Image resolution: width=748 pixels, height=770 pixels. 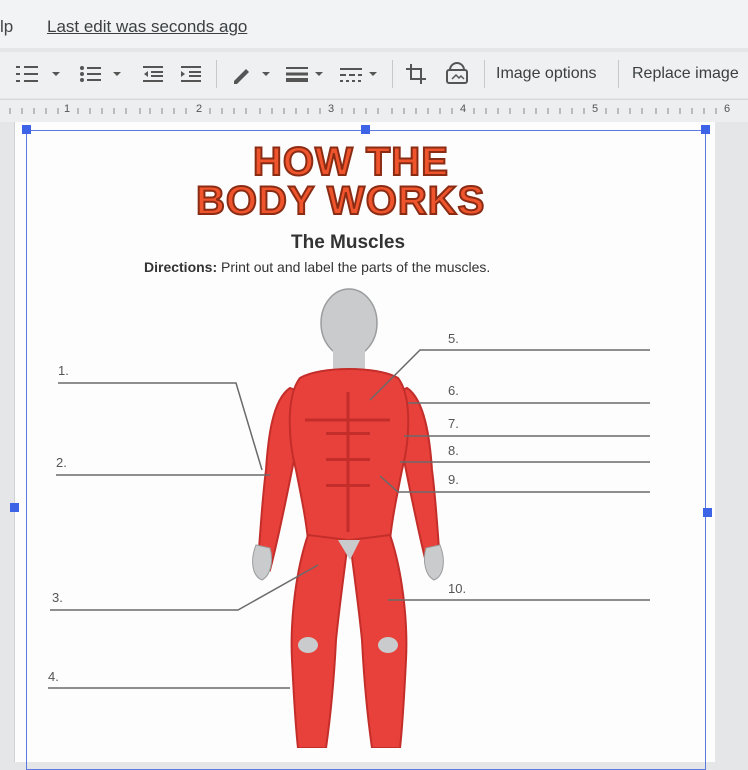 What do you see at coordinates (63, 370) in the screenshot?
I see `label-number: 1.` at bounding box center [63, 370].